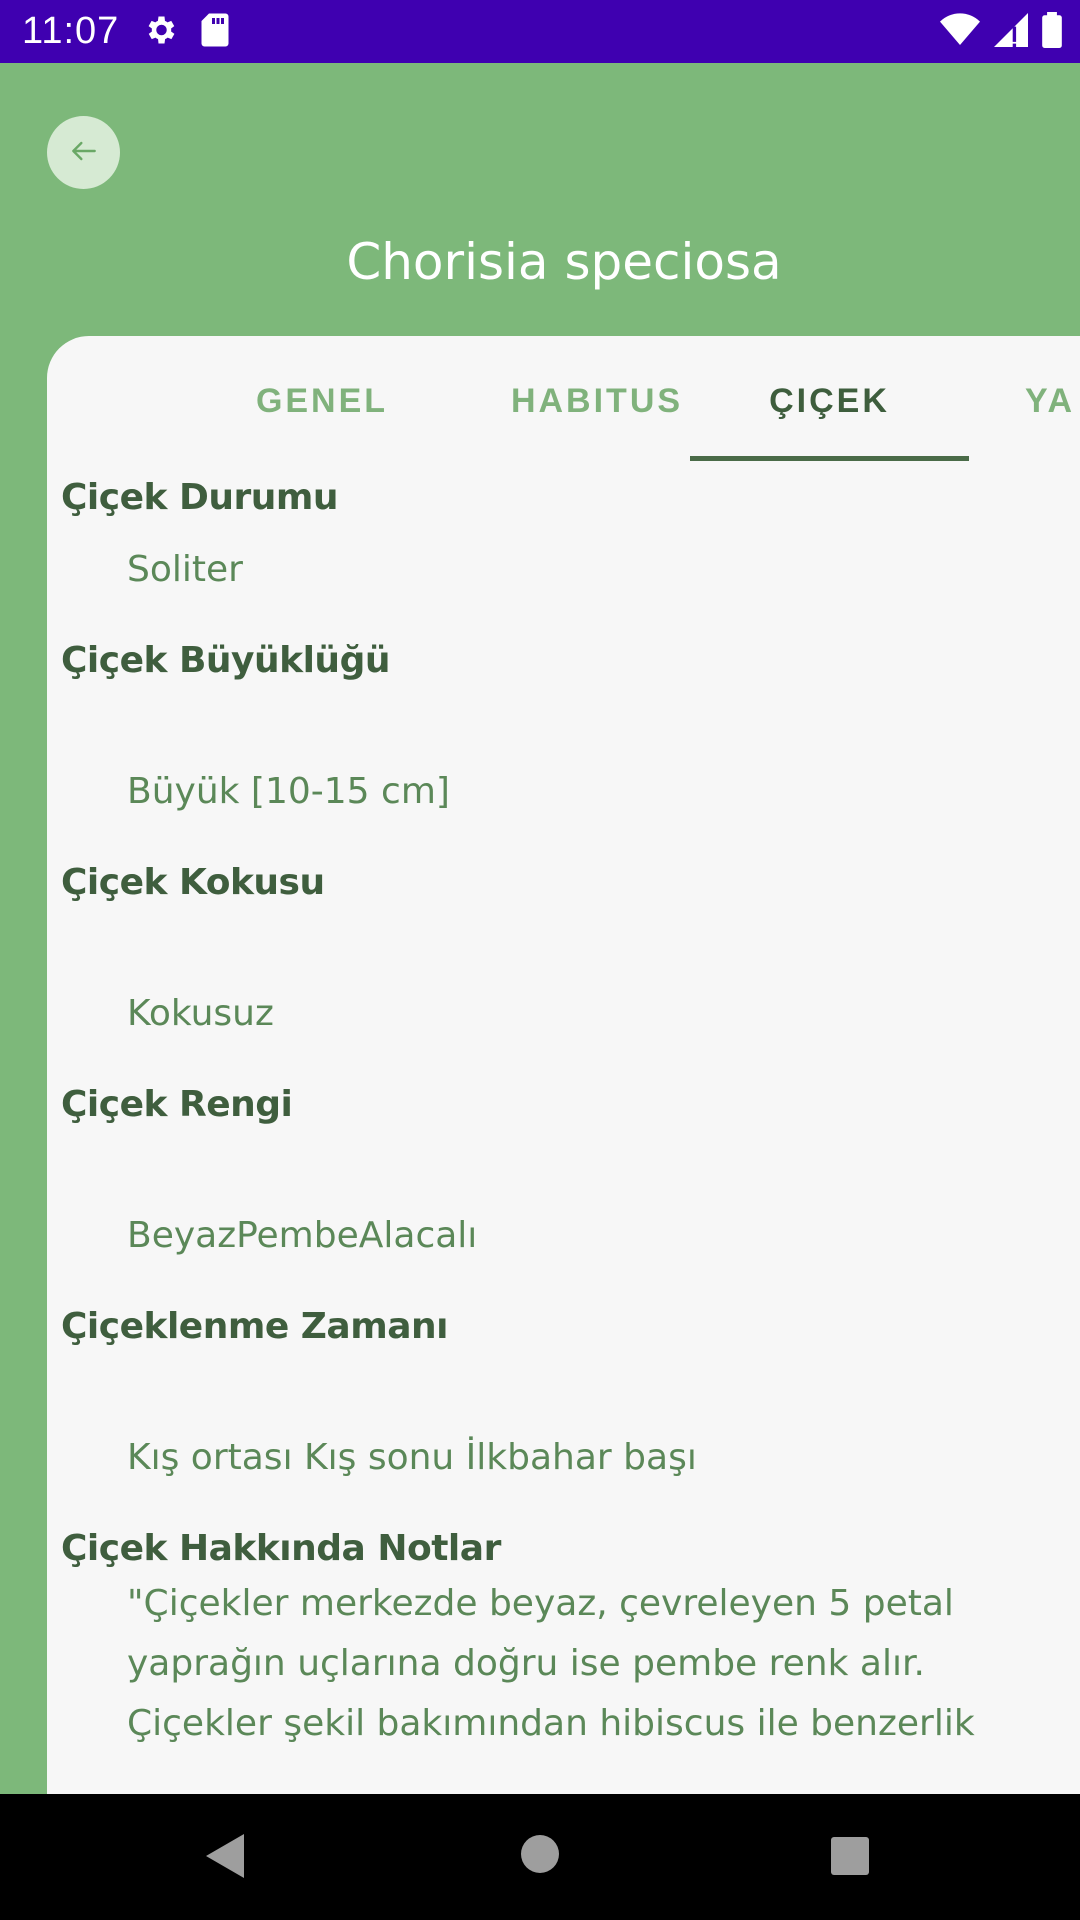  What do you see at coordinates (1052, 32) in the screenshot?
I see `battery-icon` at bounding box center [1052, 32].